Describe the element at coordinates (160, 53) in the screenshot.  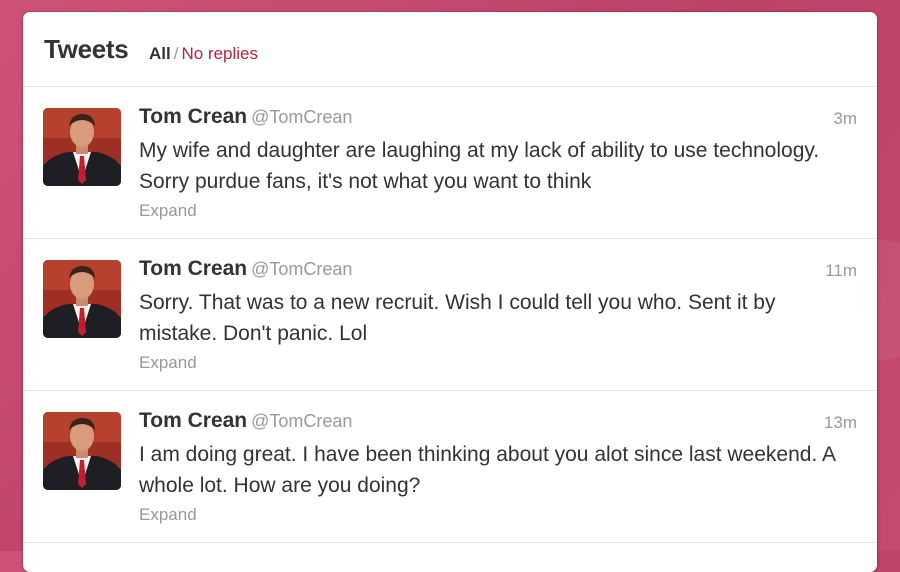
I see `filter-all-link: All` at that location.